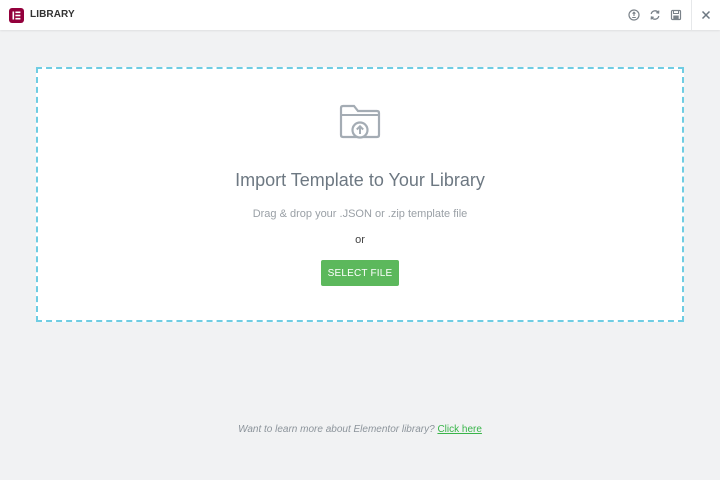 The height and width of the screenshot is (480, 720). What do you see at coordinates (360, 15) in the screenshot?
I see `library-header: LIBRARY` at bounding box center [360, 15].